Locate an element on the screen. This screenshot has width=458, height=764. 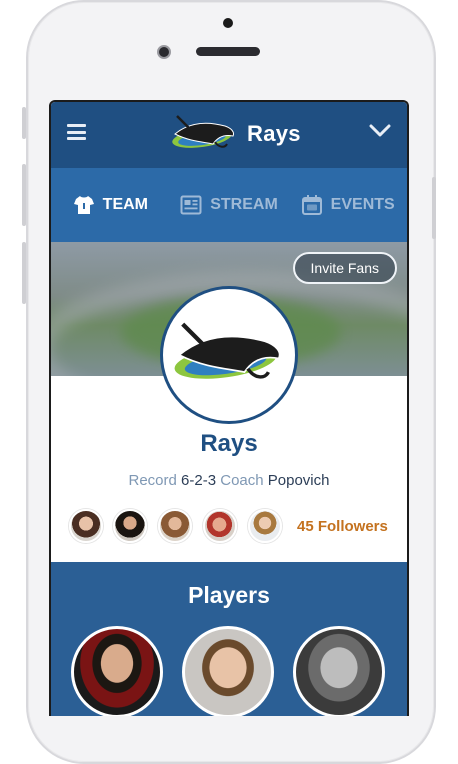
tab-stream: STREAM is located at coordinates (229, 205).